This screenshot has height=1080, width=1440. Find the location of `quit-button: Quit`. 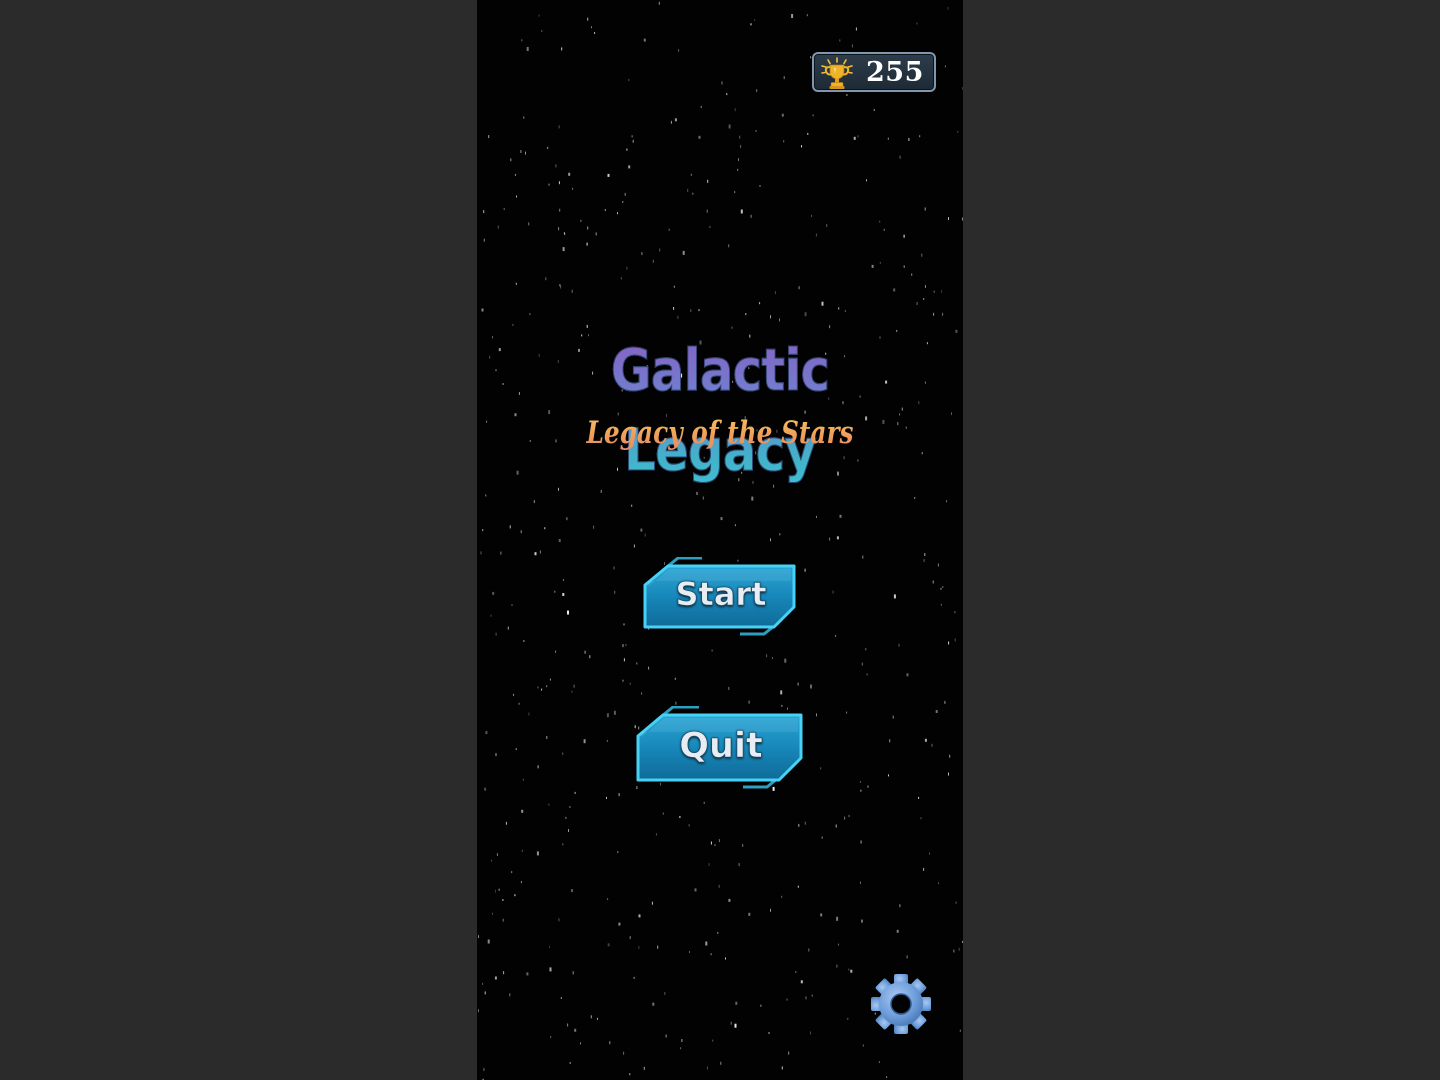

quit-button: Quit is located at coordinates (721, 748).